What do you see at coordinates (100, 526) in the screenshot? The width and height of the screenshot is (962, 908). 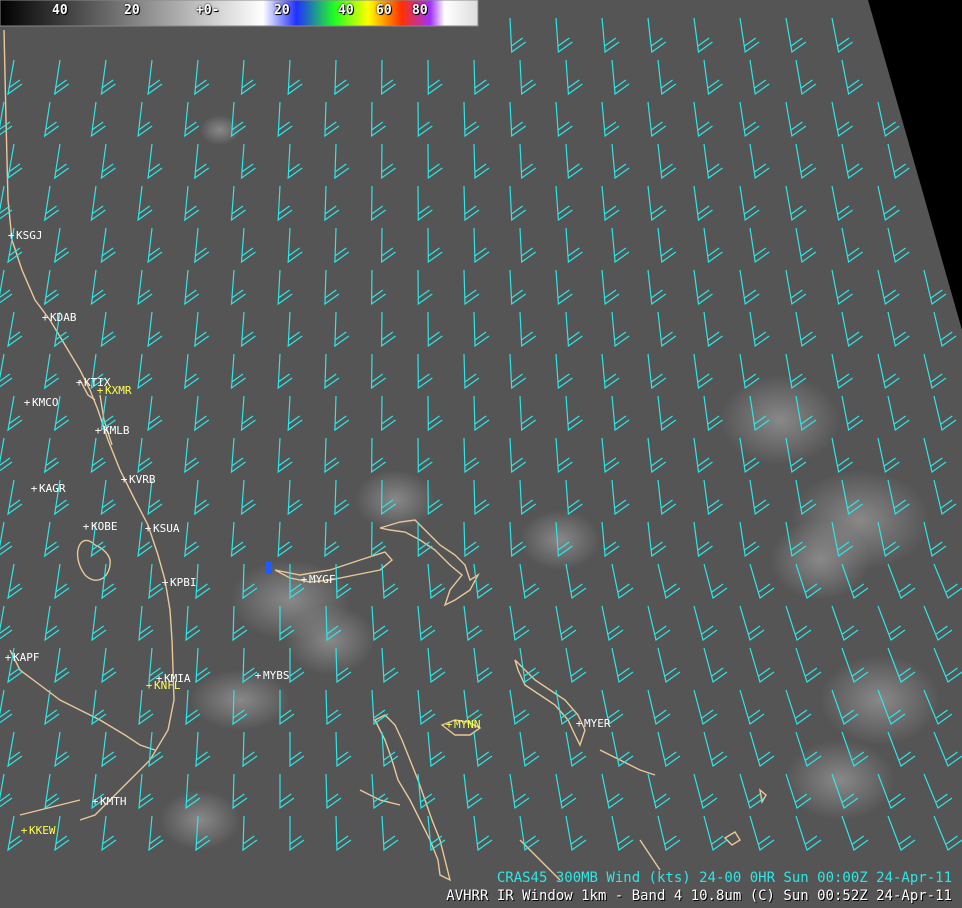 I see `station-kobe: + KOBE` at bounding box center [100, 526].